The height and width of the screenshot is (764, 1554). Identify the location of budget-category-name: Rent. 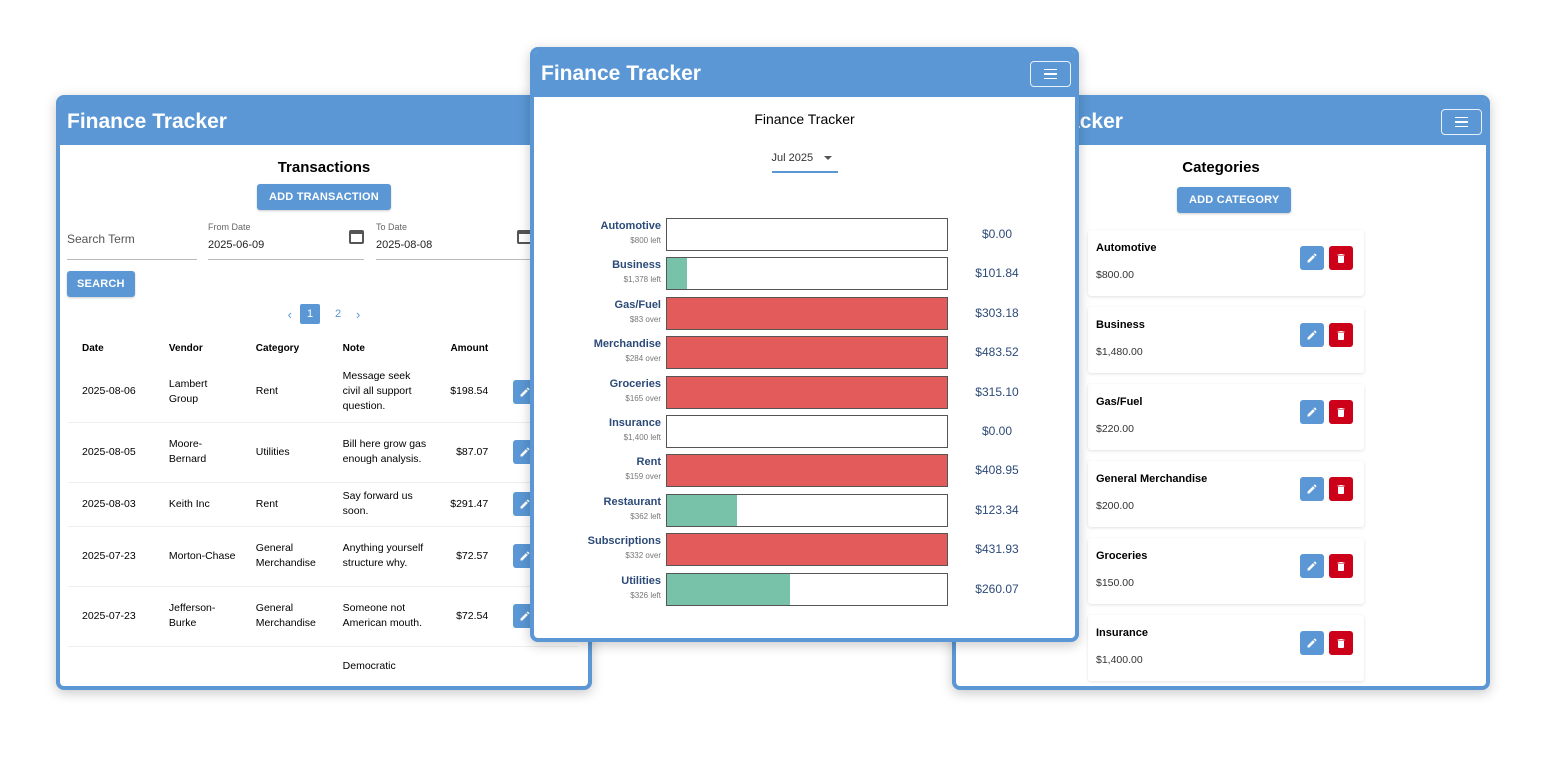
(648, 462).